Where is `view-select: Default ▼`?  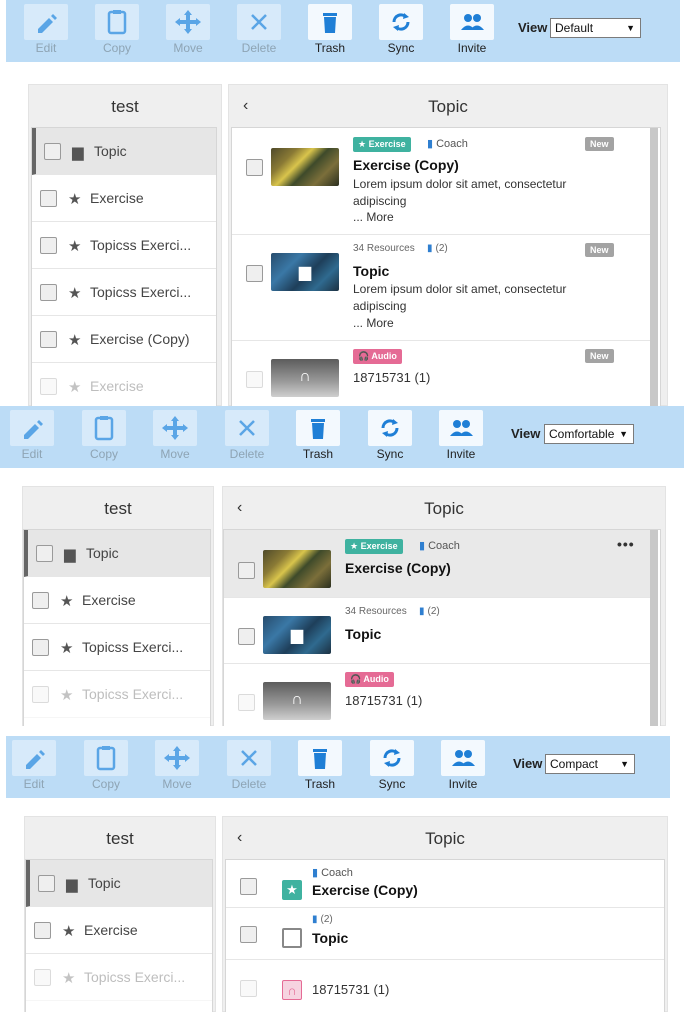
view-select: Default ▼ is located at coordinates (595, 28).